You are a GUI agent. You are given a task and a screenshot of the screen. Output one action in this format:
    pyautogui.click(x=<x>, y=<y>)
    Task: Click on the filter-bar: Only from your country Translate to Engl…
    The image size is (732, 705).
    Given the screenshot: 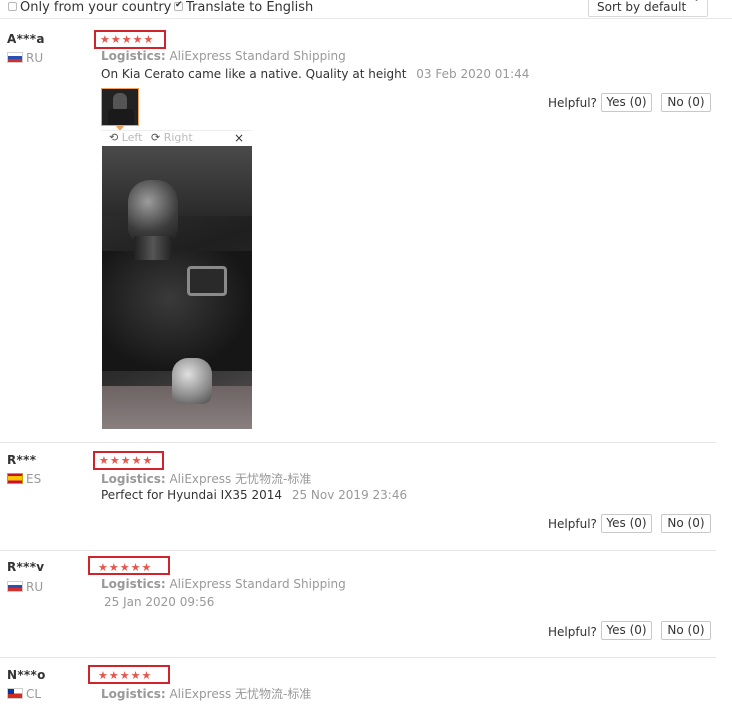 What is the action you would take?
    pyautogui.click(x=366, y=9)
    